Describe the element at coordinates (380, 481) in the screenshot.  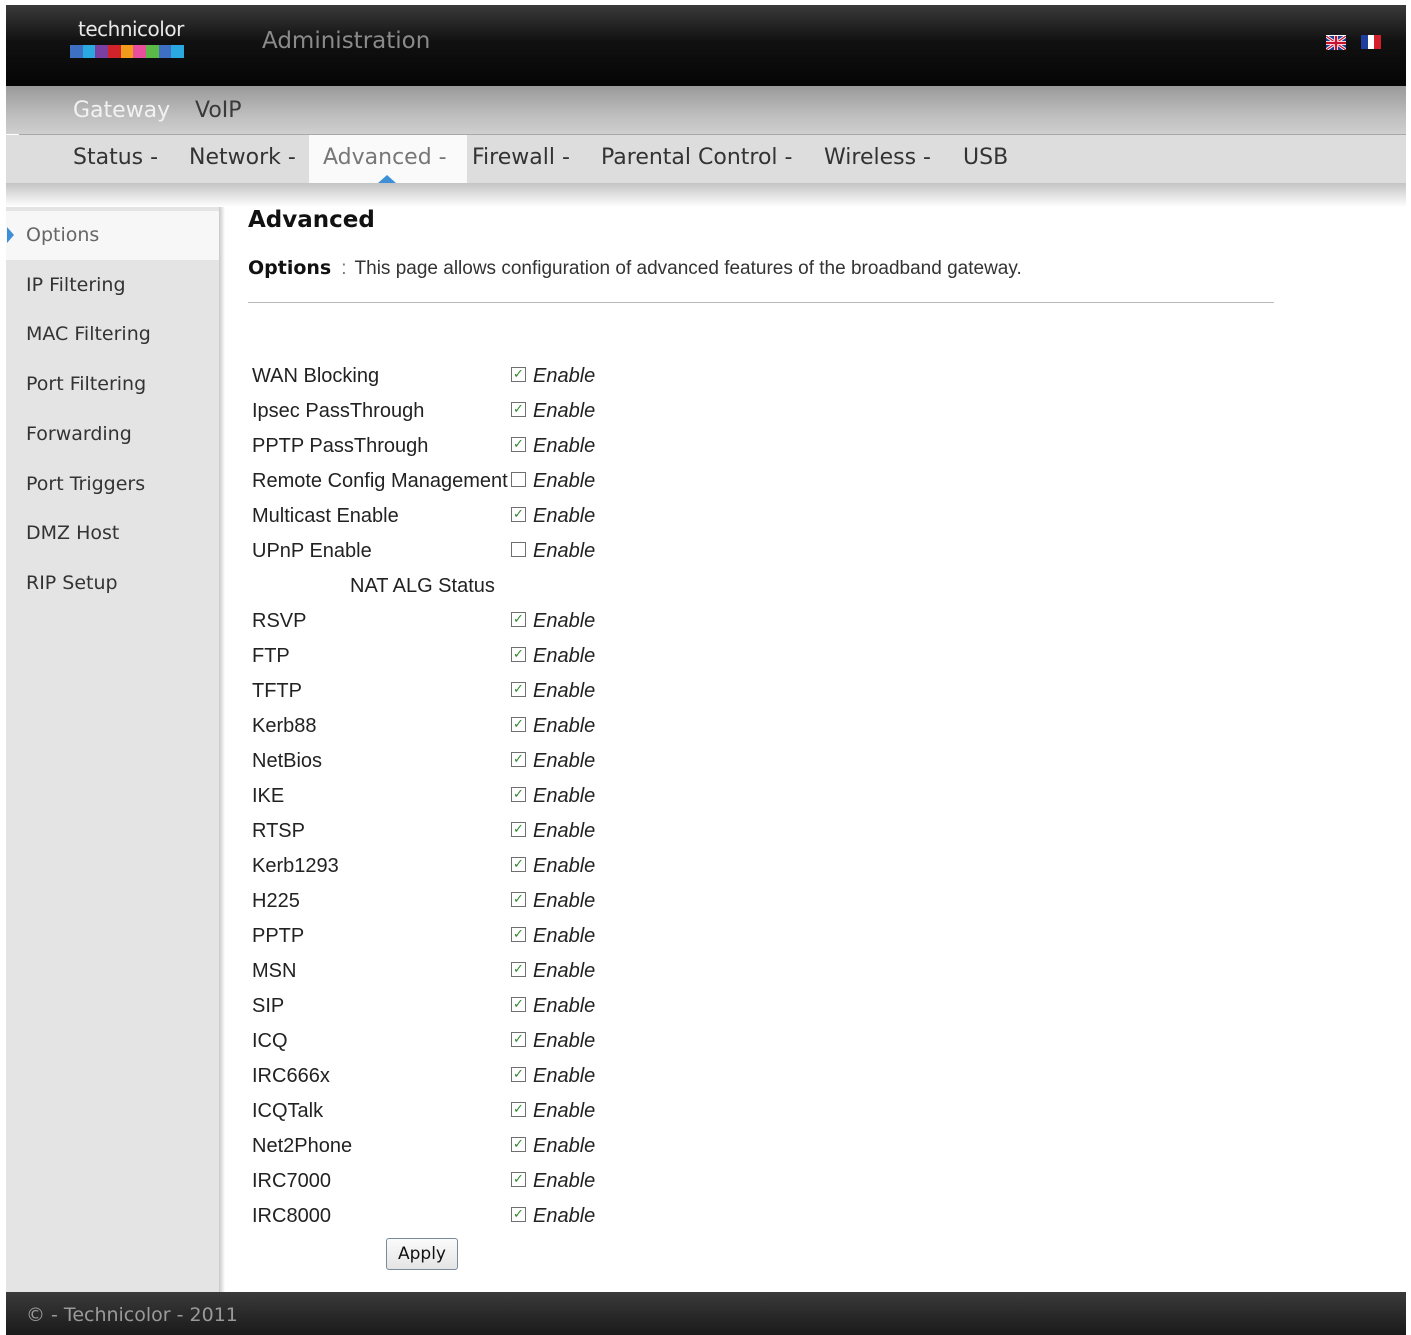
I see `option-label: Remote Config Management` at that location.